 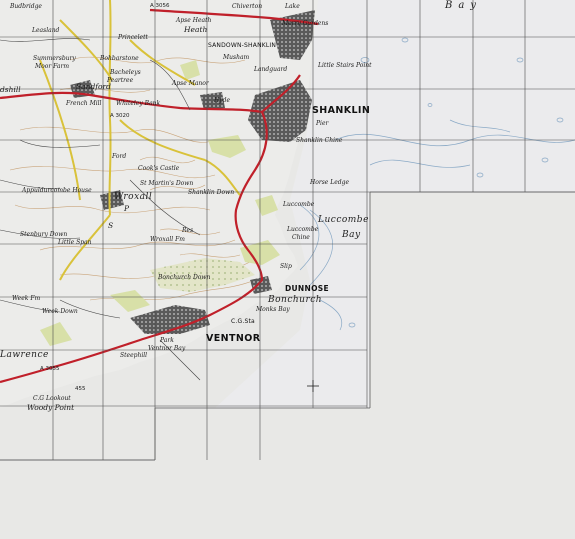 What do you see at coordinates (271, 69) in the screenshot?
I see `label-landguard: Landguard` at bounding box center [271, 69].